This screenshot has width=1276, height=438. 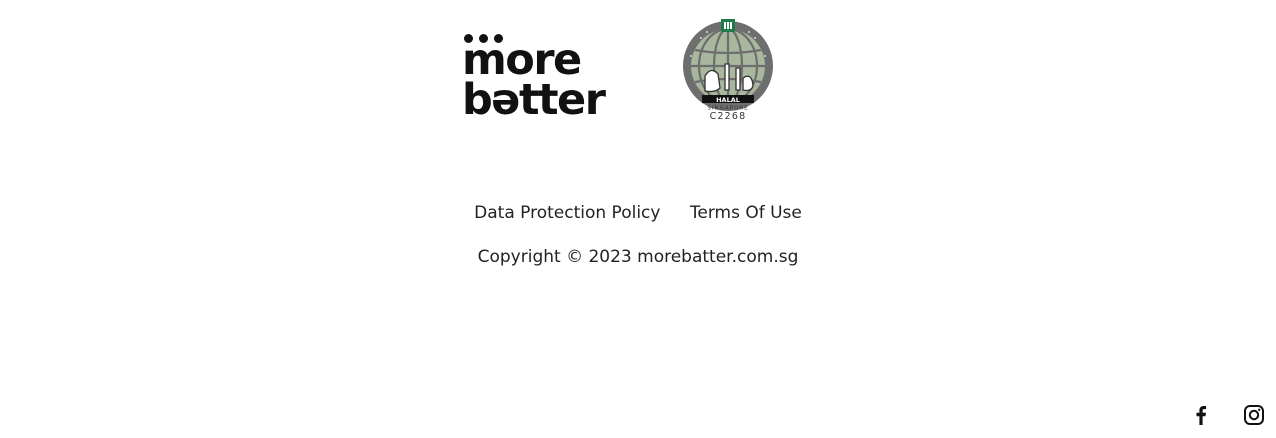 I want to click on halal-cert-number: C2268, so click(x=728, y=116).